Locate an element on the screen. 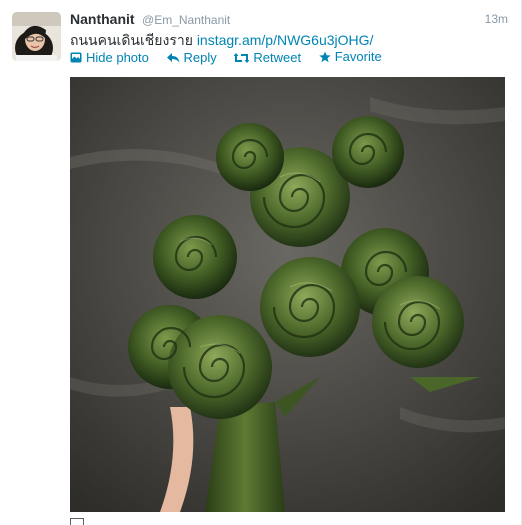 Image resolution: width=522 pixels, height=525 pixels. hide-photo-button: Hide photo is located at coordinates (109, 57).